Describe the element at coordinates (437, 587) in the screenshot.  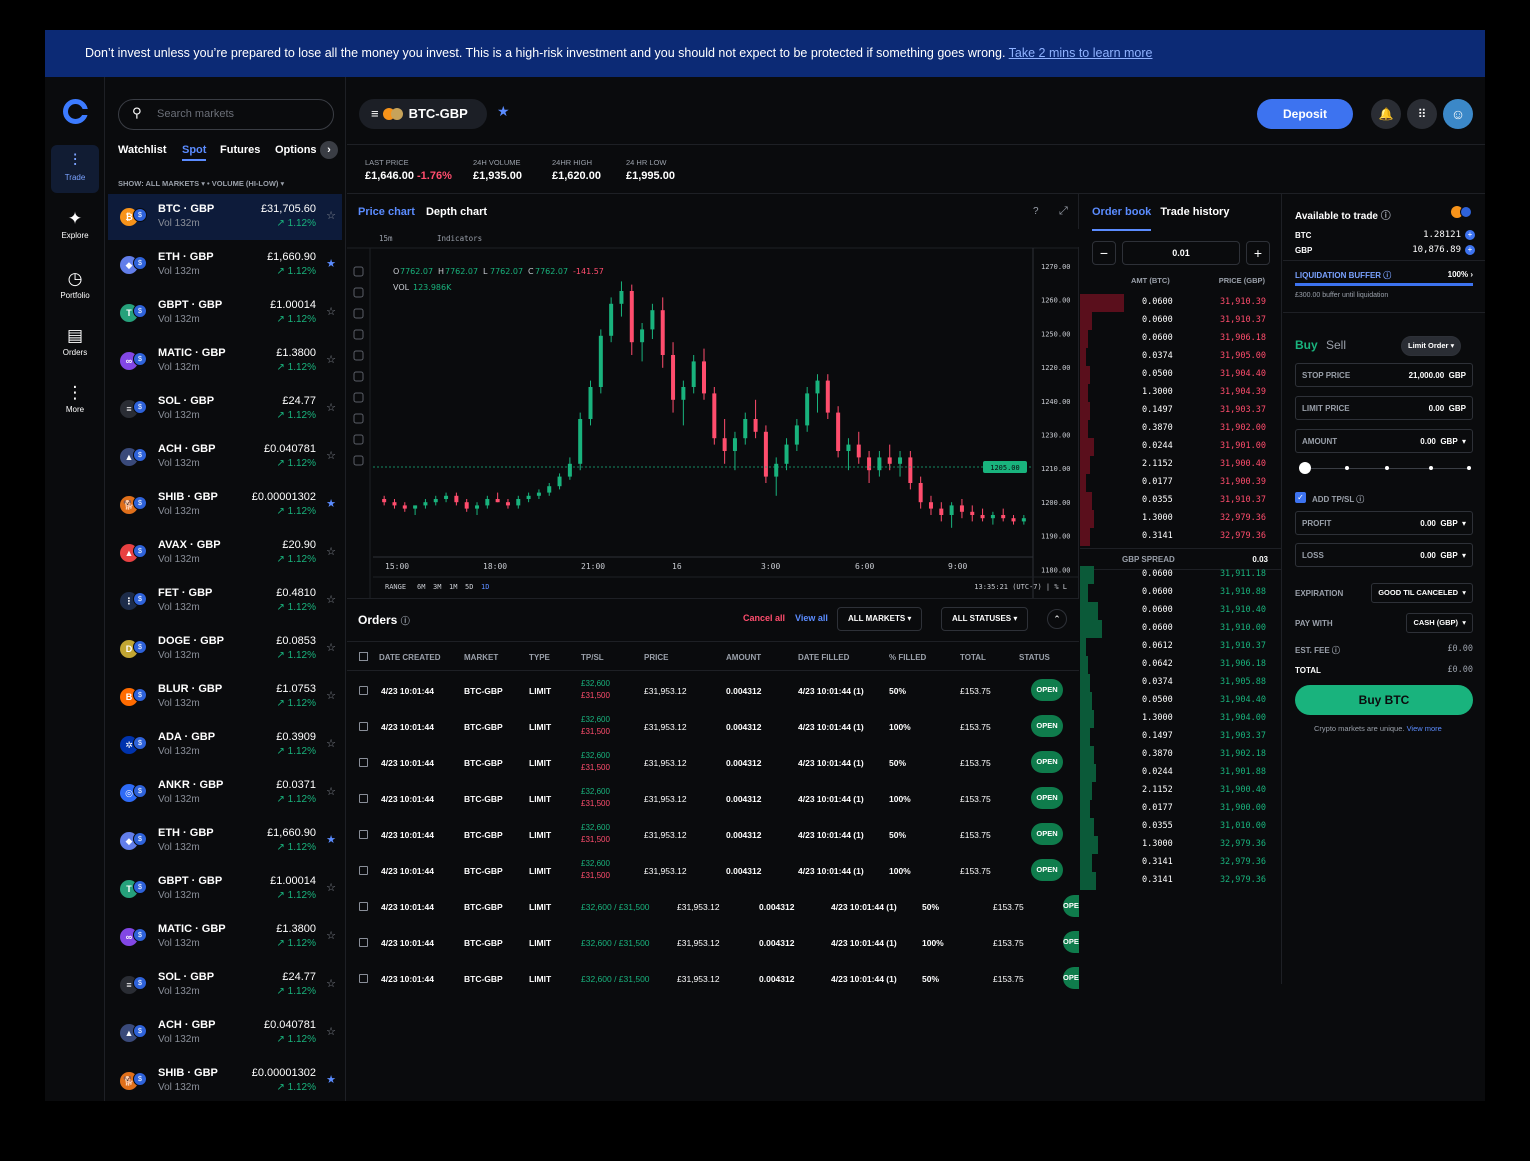
I see `range-button: 3M` at that location.